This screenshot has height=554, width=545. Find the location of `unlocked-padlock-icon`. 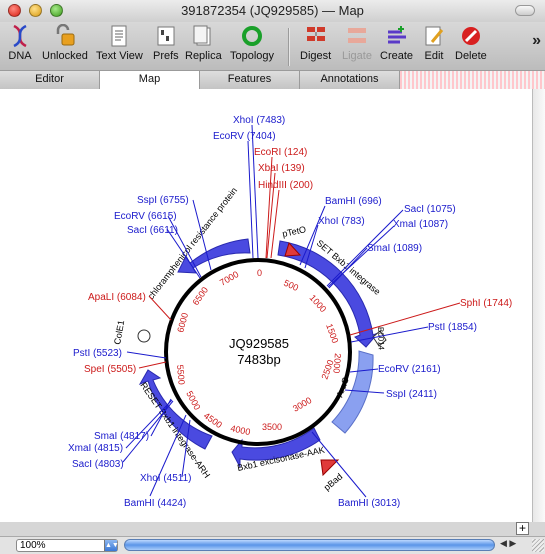

unlocked-padlock-icon is located at coordinates (65, 35).